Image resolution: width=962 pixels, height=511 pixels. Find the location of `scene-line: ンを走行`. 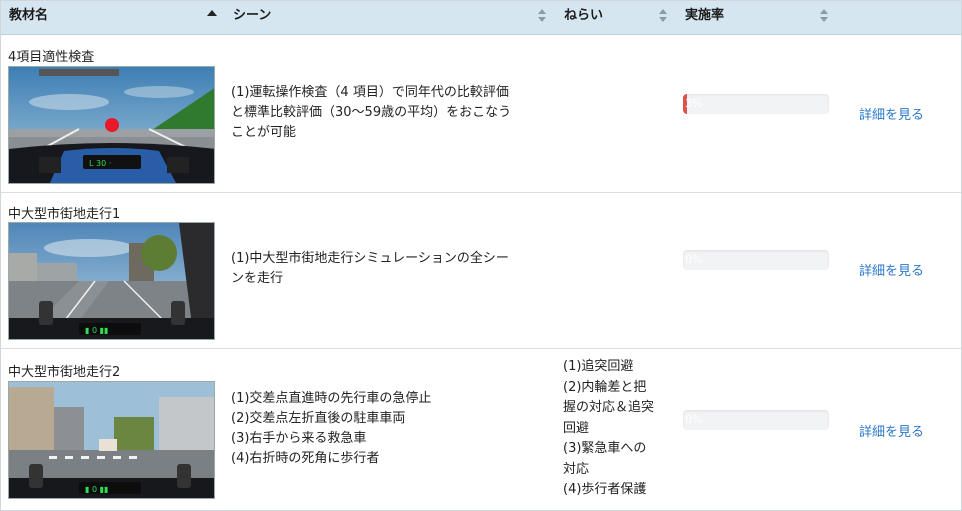

scene-line: ンを走行 is located at coordinates (257, 278).